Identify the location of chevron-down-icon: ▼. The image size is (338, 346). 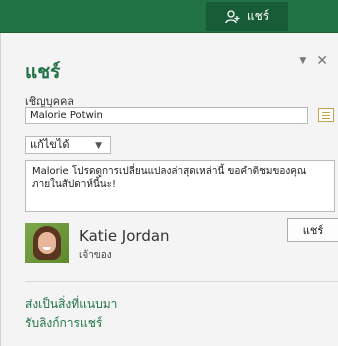
(98, 146).